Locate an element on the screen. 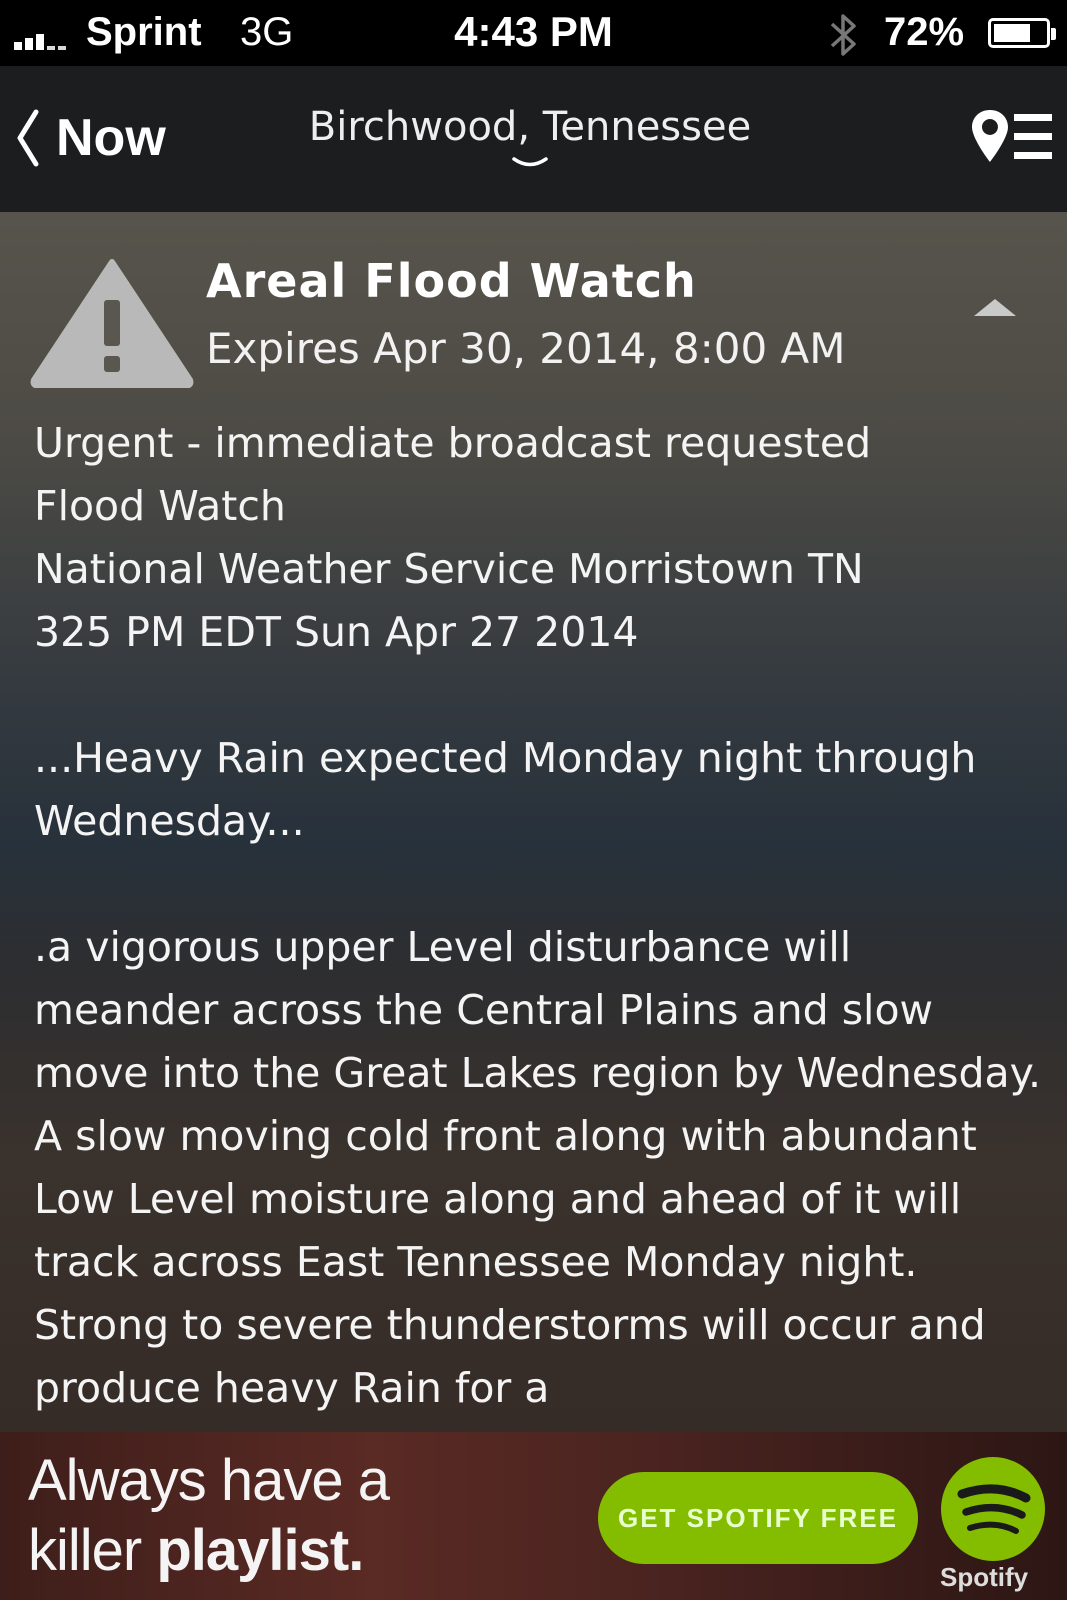  alert-body-line: 325 PM EDT Sun Apr 27 2014 is located at coordinates (336, 632).